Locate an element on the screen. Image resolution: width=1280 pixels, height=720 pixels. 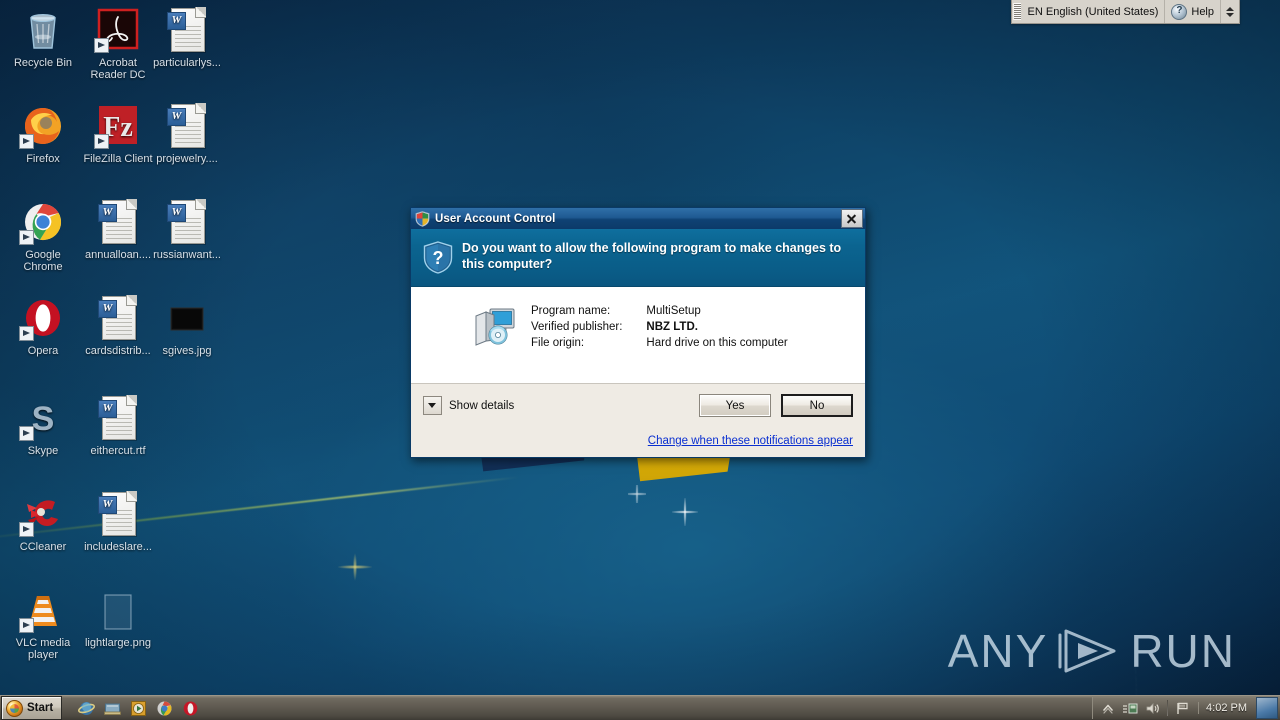
language-bar-options-button is located at coordinates (1230, 11).